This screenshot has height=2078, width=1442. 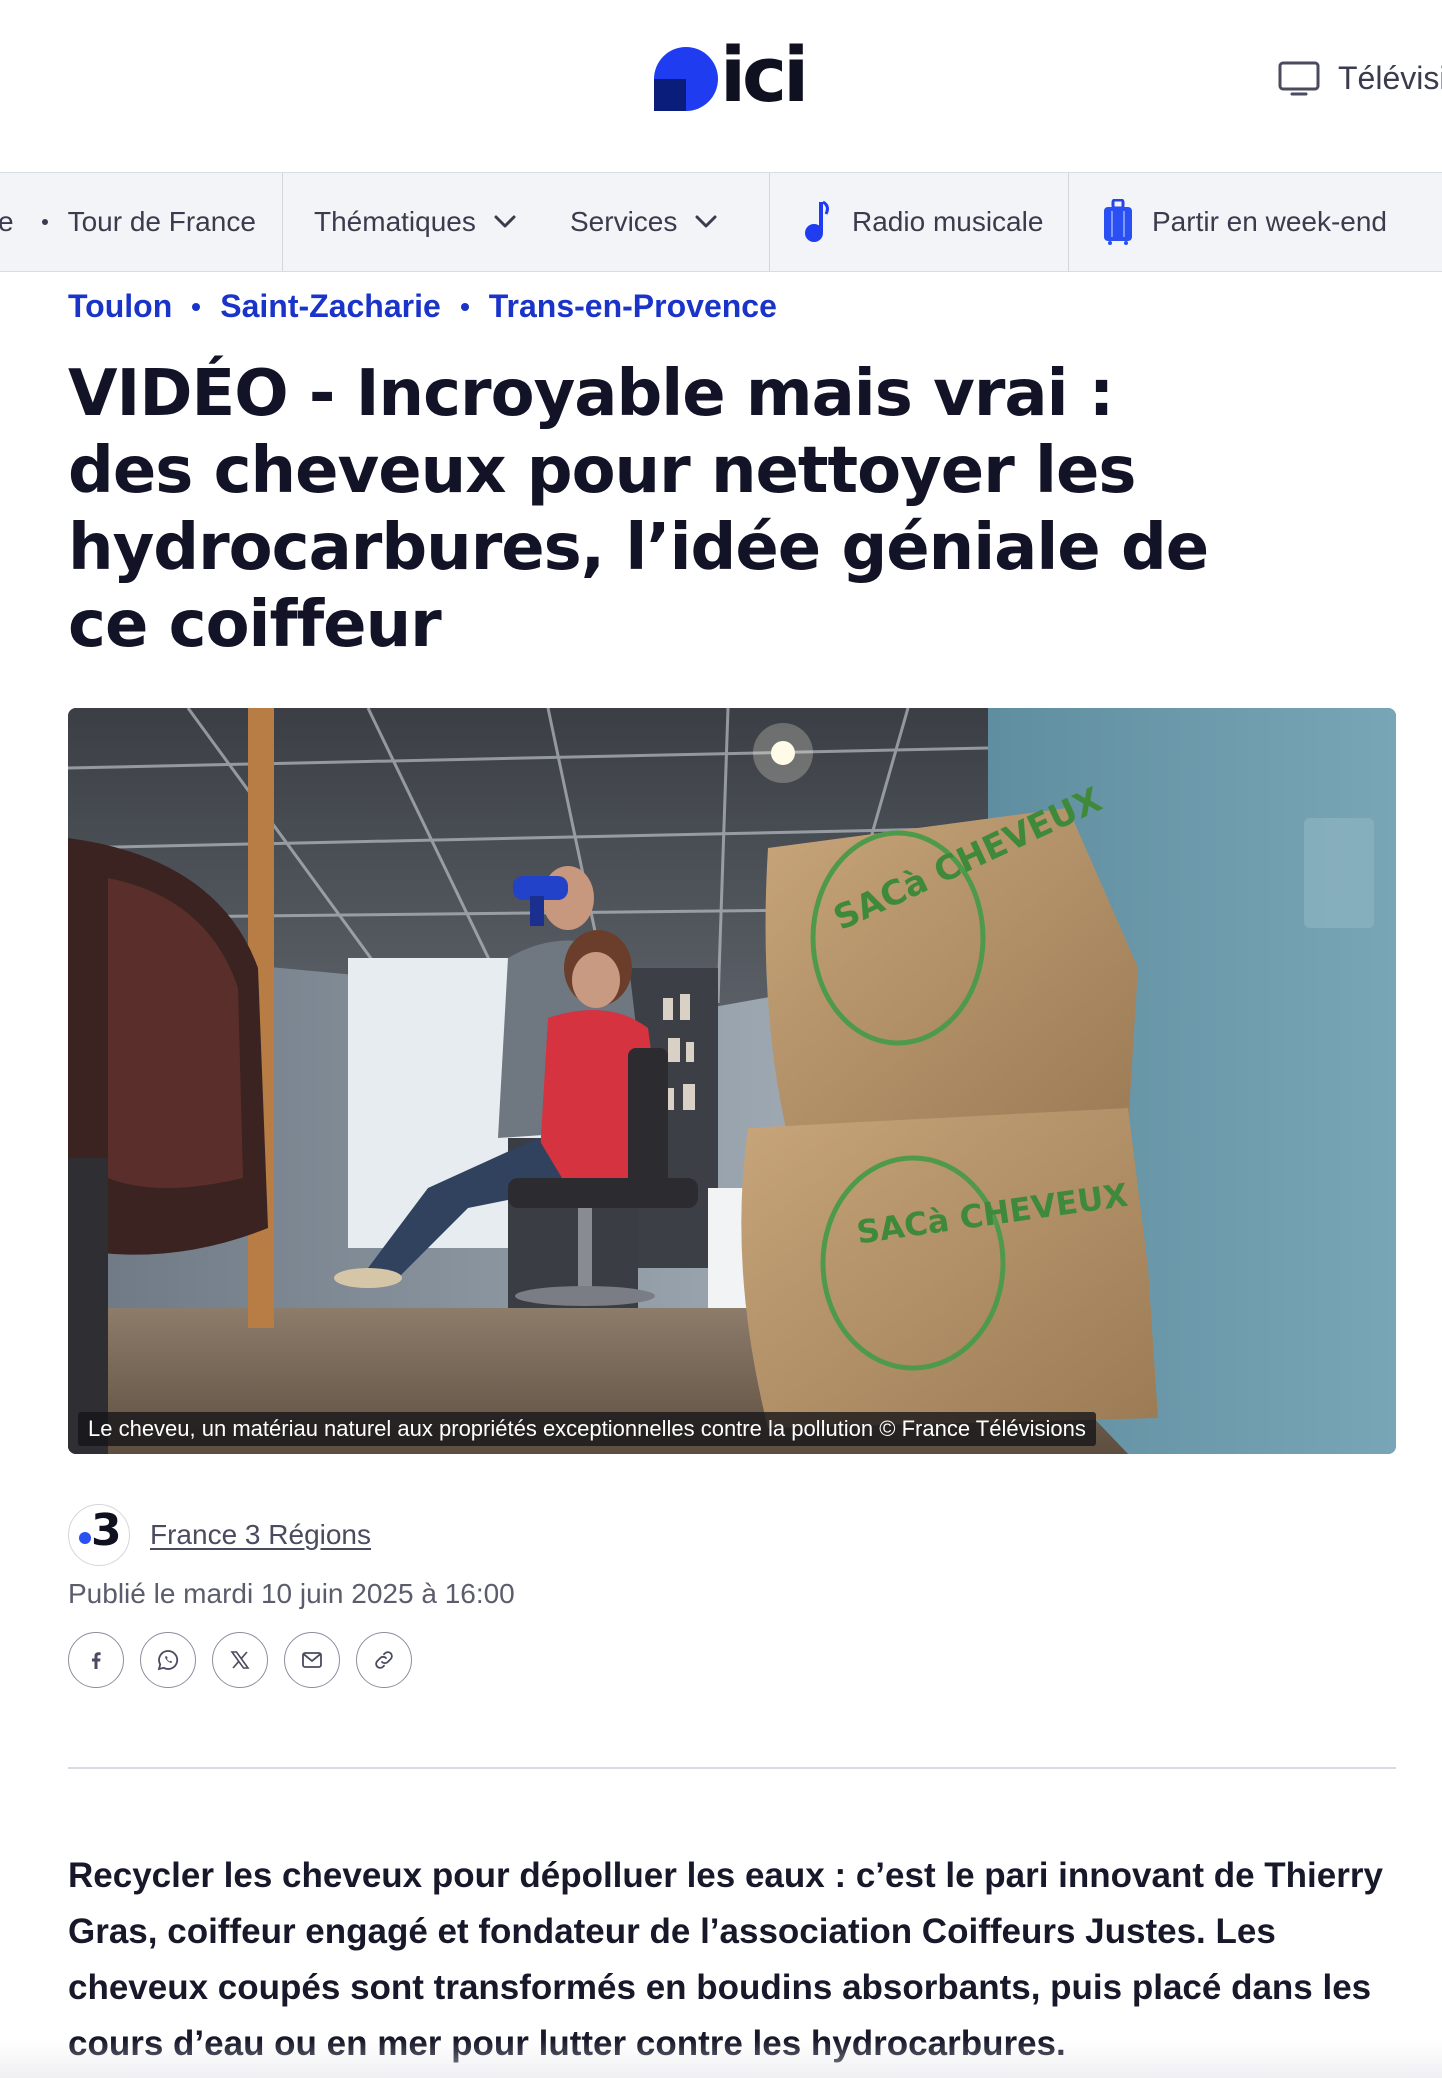 What do you see at coordinates (106, 1530) in the screenshot?
I see `france3-logo-number: 3` at bounding box center [106, 1530].